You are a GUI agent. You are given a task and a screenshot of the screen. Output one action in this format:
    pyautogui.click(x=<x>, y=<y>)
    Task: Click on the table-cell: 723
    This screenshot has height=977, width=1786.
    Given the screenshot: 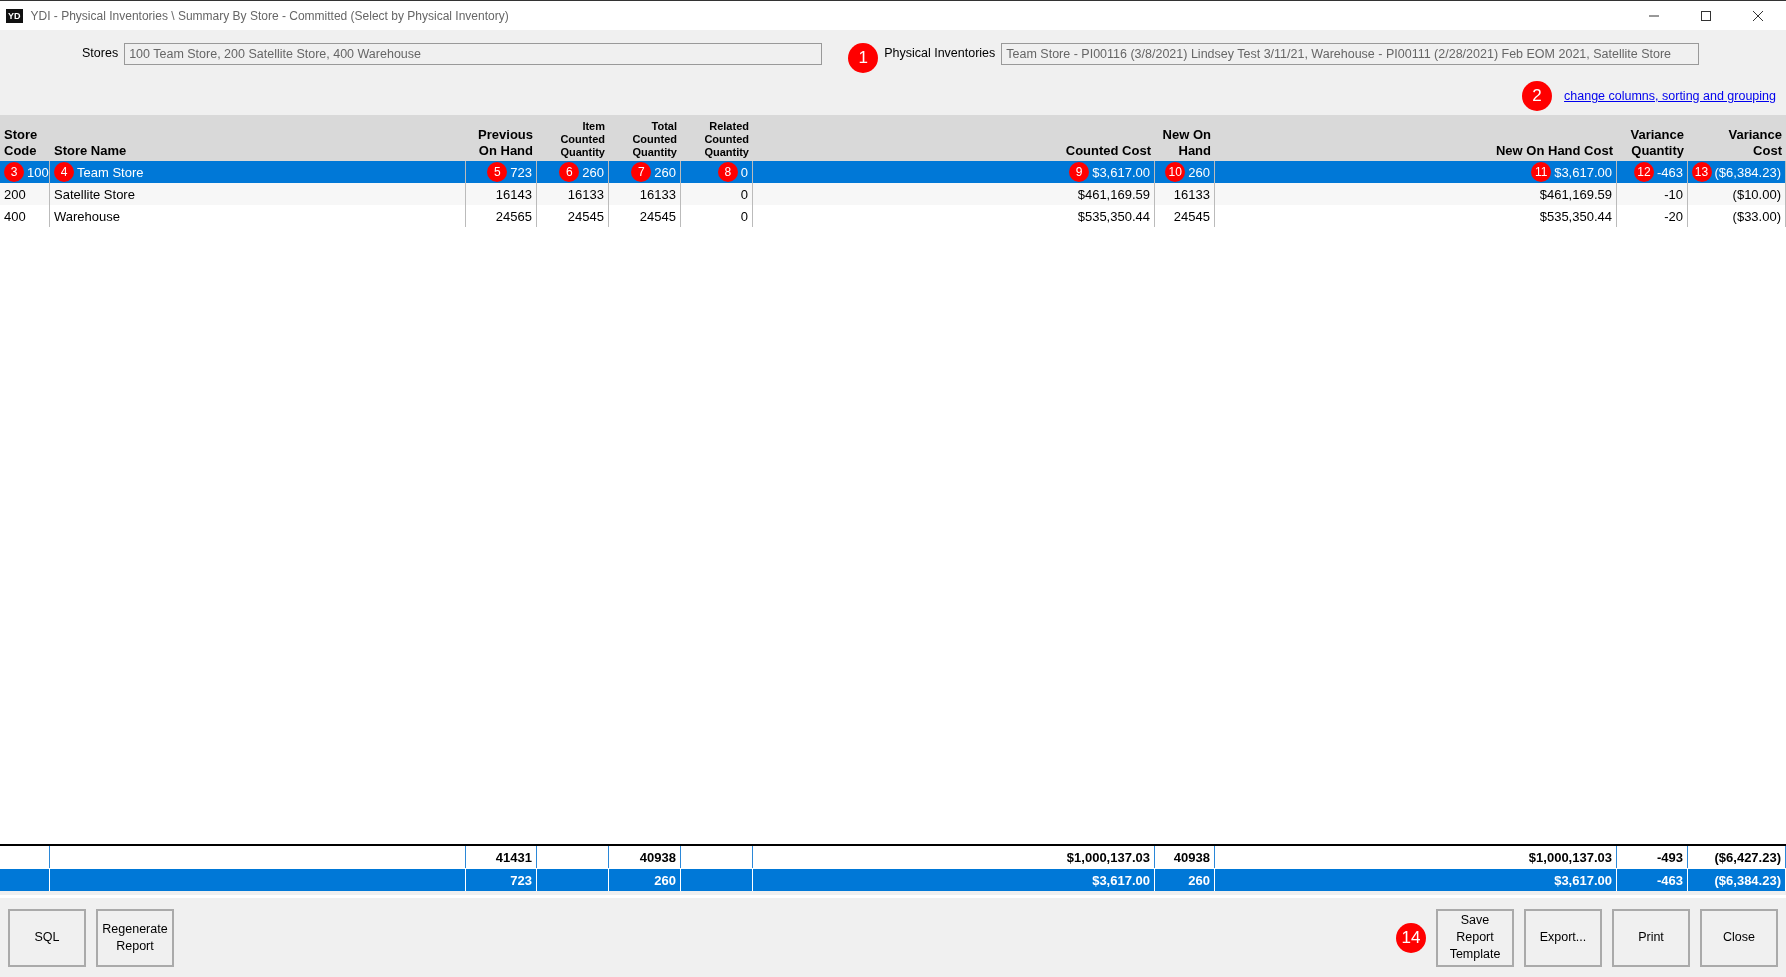 What is the action you would take?
    pyautogui.click(x=521, y=172)
    